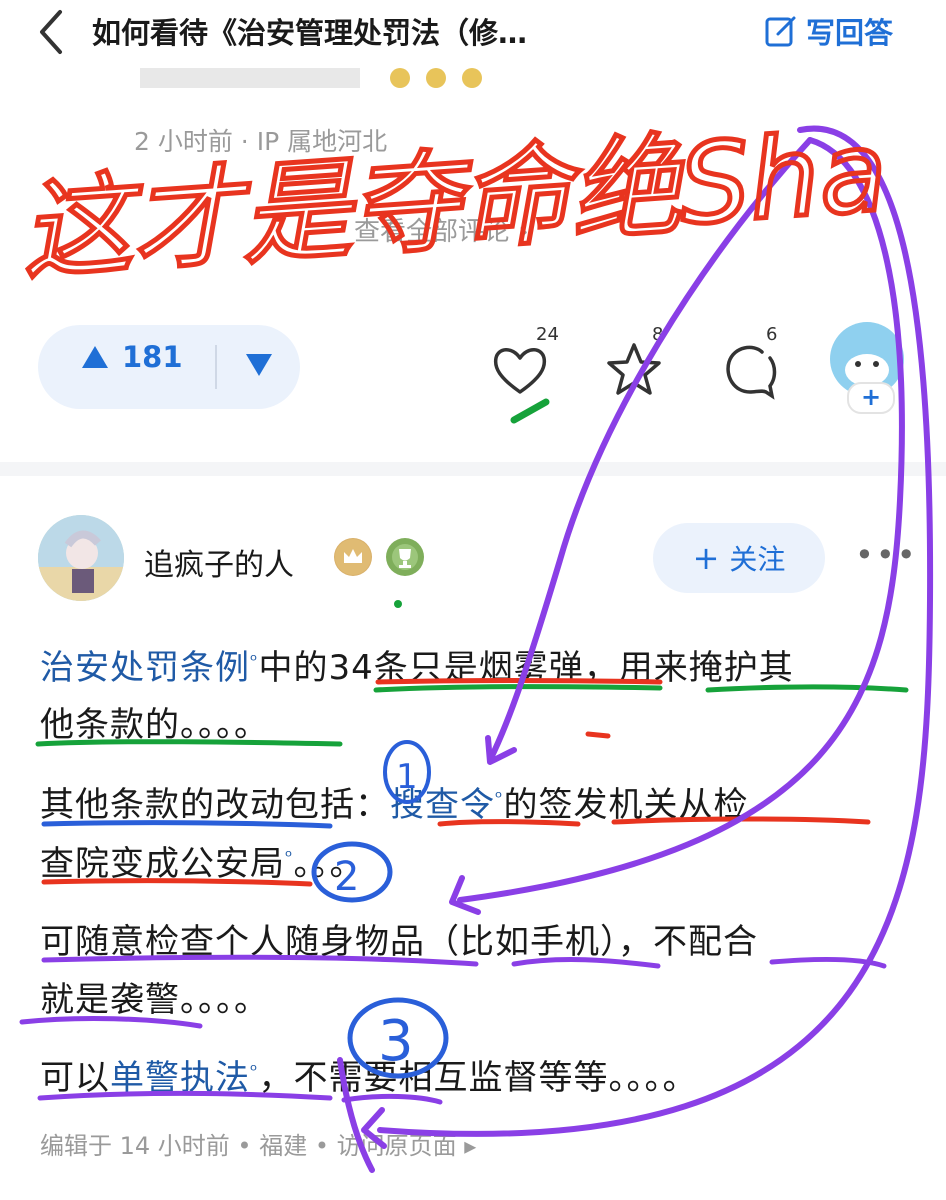 Image resolution: width=946 pixels, height=1200 pixels. What do you see at coordinates (311, 78) in the screenshot?
I see `truncated-comment-text` at bounding box center [311, 78].